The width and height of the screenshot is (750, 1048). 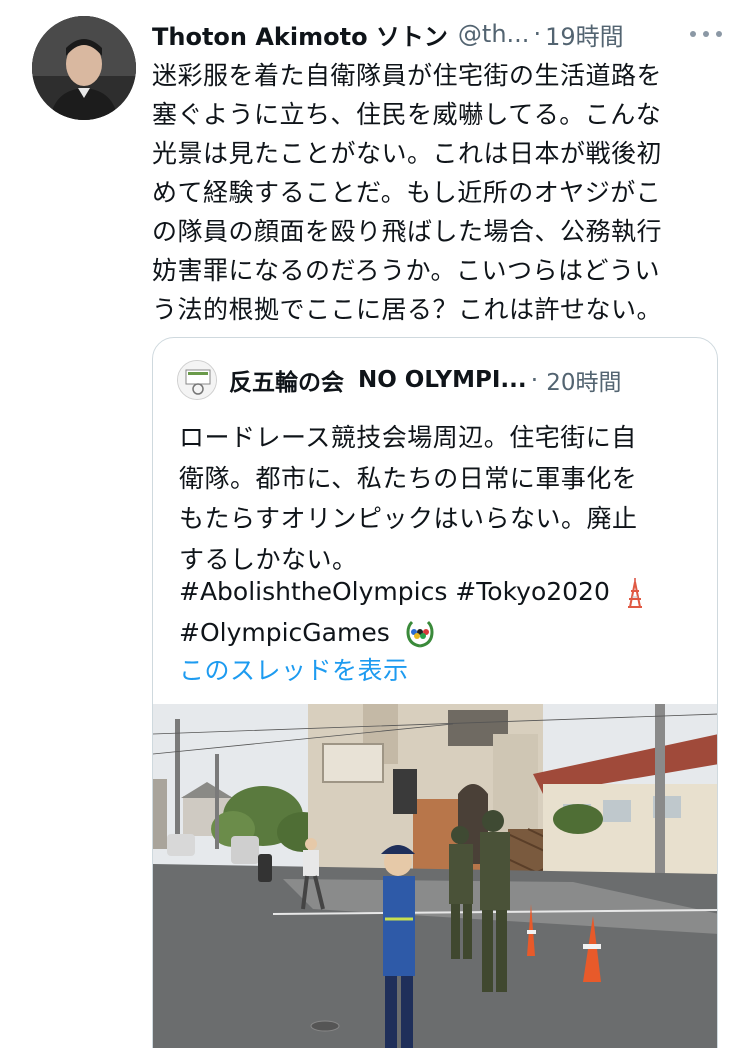 I want to click on tweet-text-line: 光景は見たことがない。これは日本が戦後初, so click(x=407, y=153).